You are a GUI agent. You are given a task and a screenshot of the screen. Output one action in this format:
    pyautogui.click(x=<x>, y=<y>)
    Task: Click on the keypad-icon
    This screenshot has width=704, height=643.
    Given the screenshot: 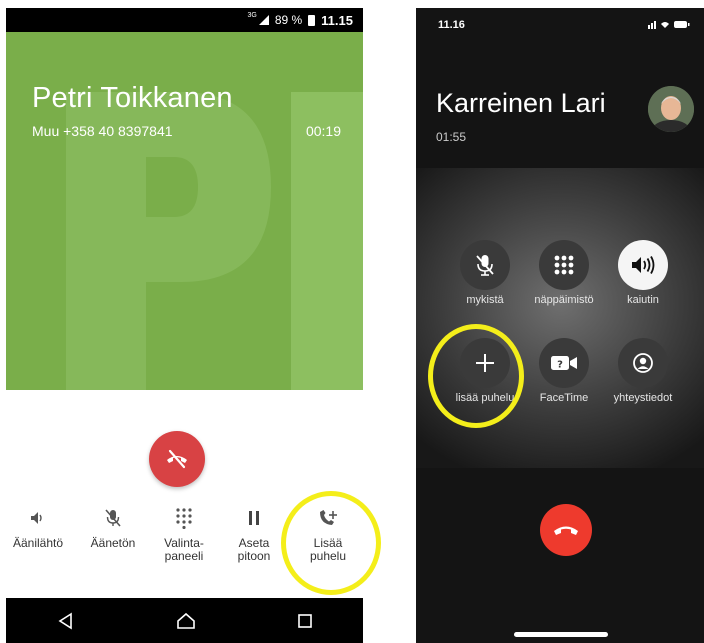 What is the action you would take?
    pyautogui.click(x=564, y=265)
    